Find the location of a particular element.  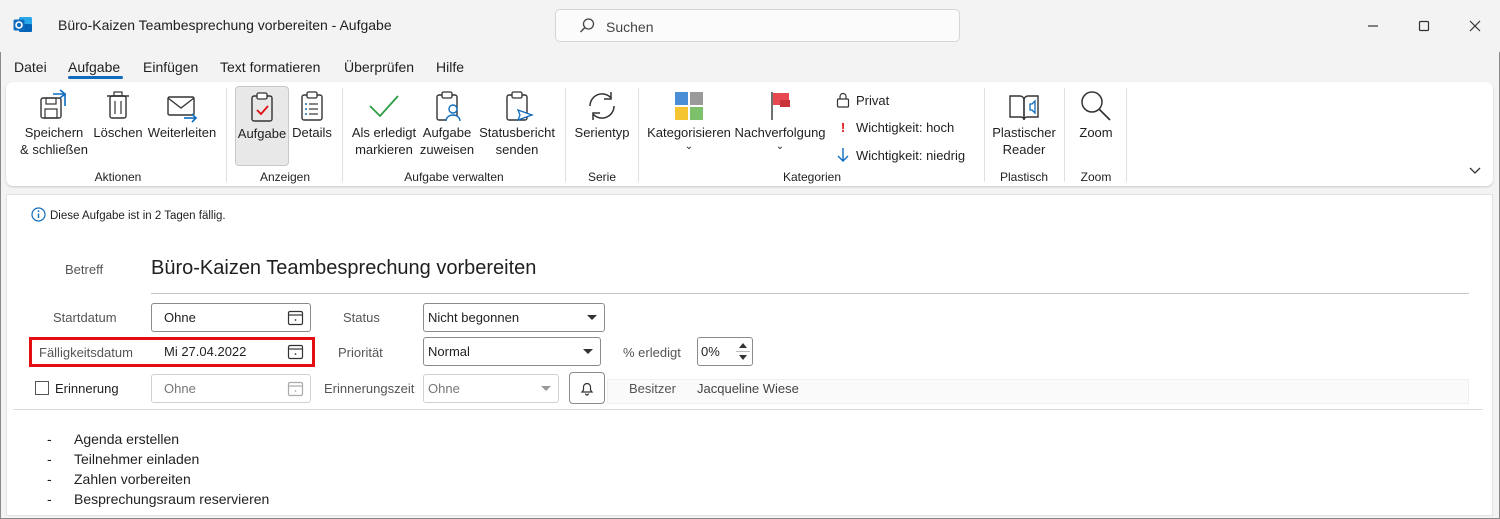

list-item: - Teilnehmer einladen is located at coordinates (123, 459).